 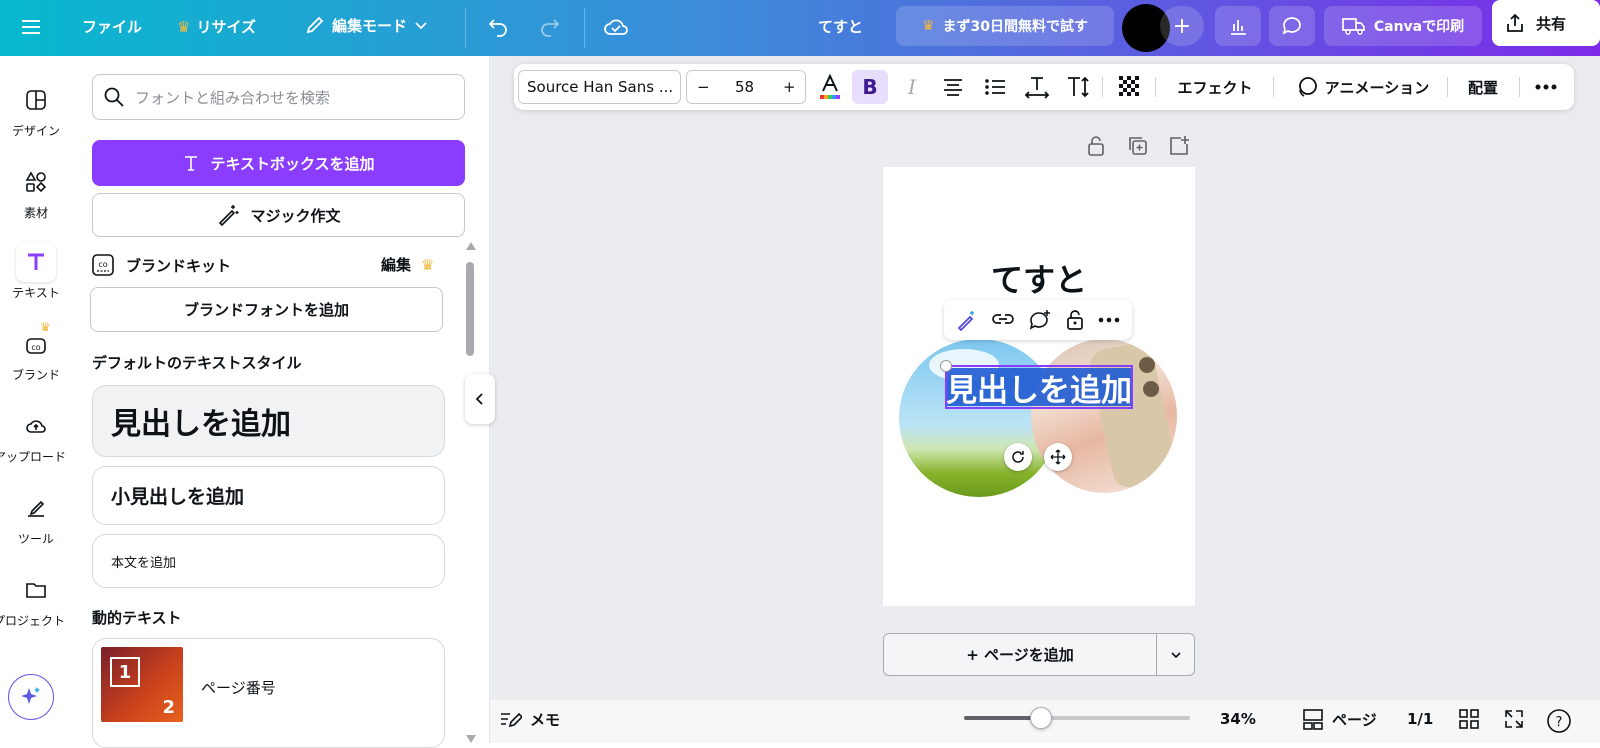 I want to click on italic-button: I, so click(x=912, y=87).